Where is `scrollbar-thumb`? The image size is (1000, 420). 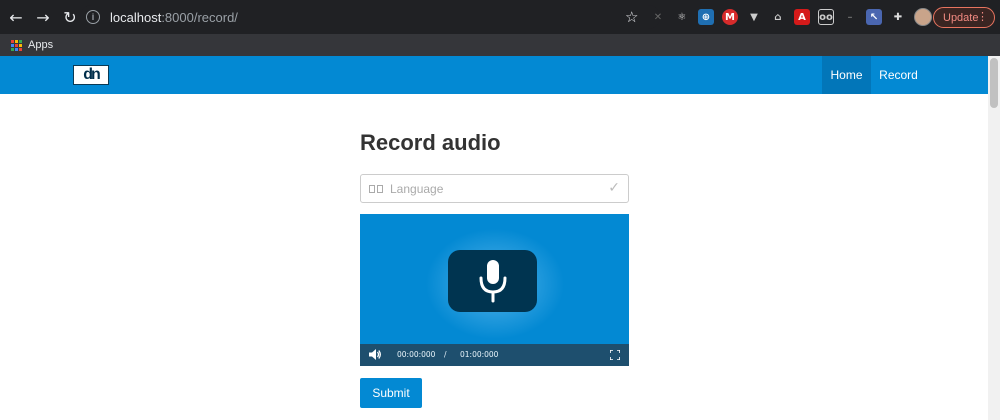
scrollbar-thumb is located at coordinates (994, 83).